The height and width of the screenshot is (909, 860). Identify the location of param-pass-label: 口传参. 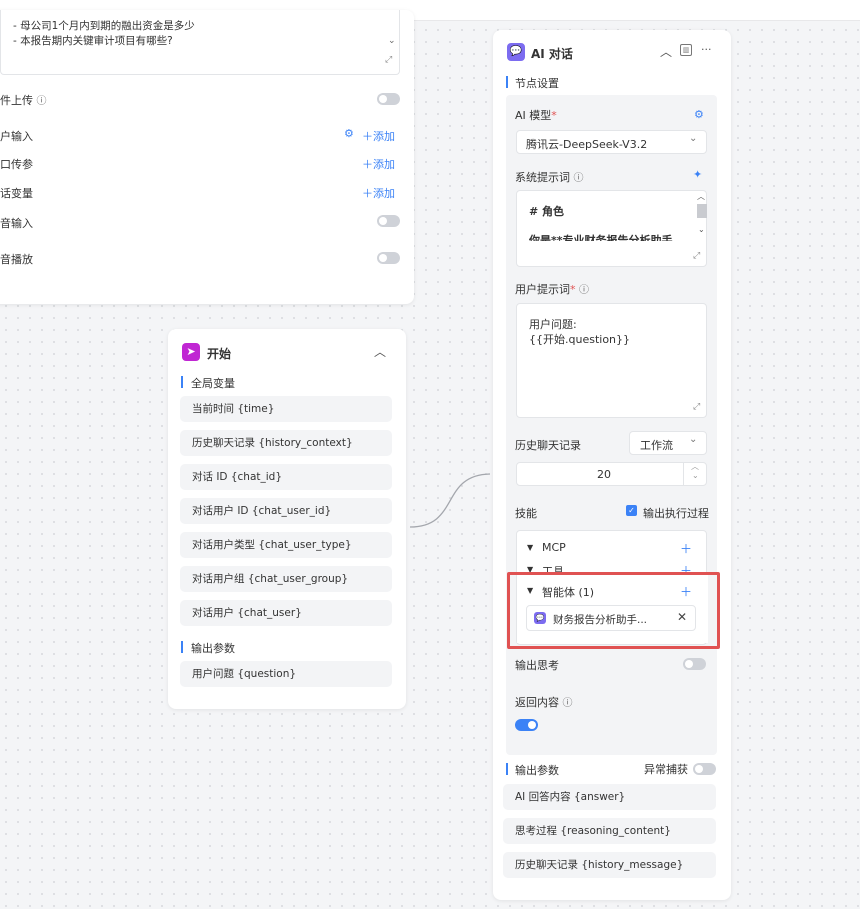
(16, 164).